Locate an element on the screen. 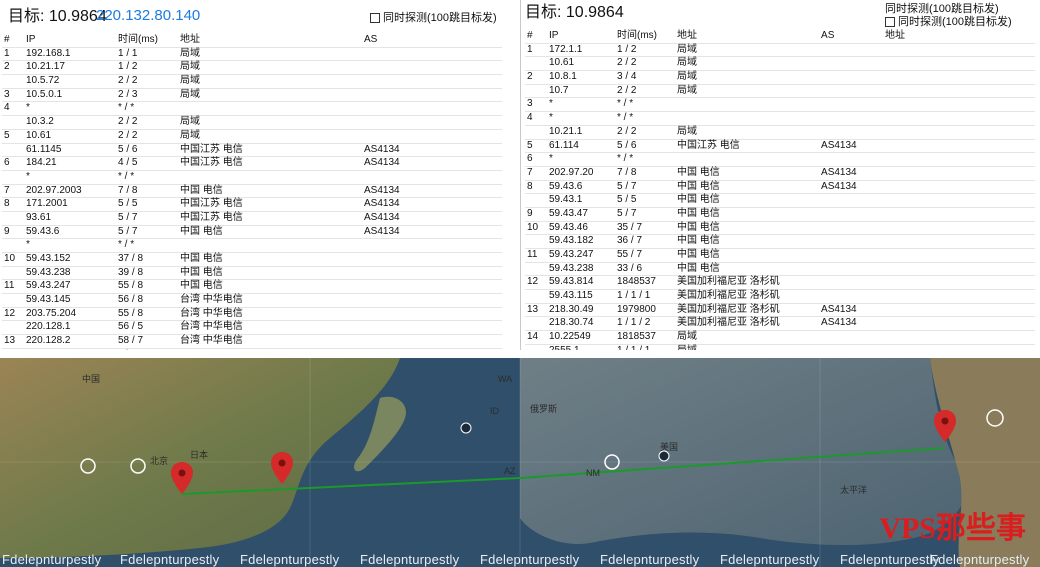 This screenshot has height=567, width=1040. table-row: 12 203.75.204 55 / 8 台湾 中华电信 is located at coordinates (252, 314).